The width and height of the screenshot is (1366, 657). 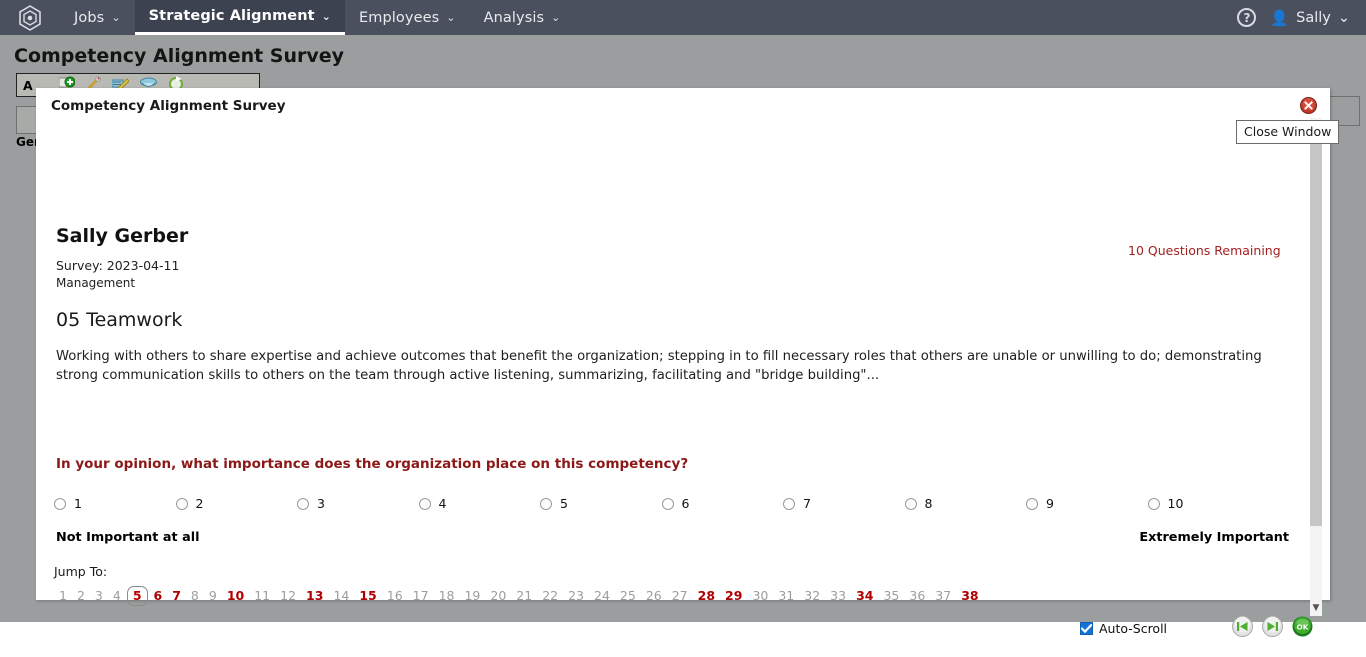 I want to click on rating-option-1: 1, so click(x=68, y=503).